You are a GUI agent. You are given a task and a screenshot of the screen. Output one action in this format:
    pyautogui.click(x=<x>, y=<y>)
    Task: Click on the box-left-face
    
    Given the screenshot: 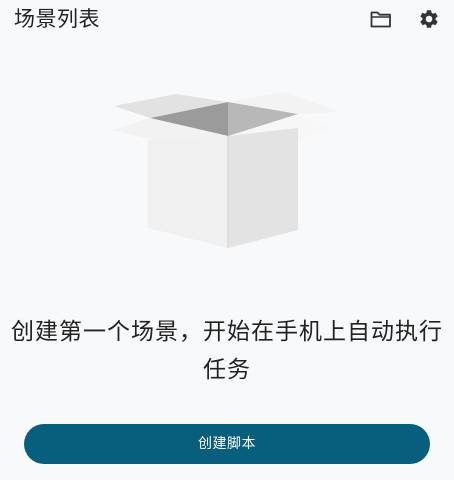 What is the action you would take?
    pyautogui.click(x=188, y=192)
    